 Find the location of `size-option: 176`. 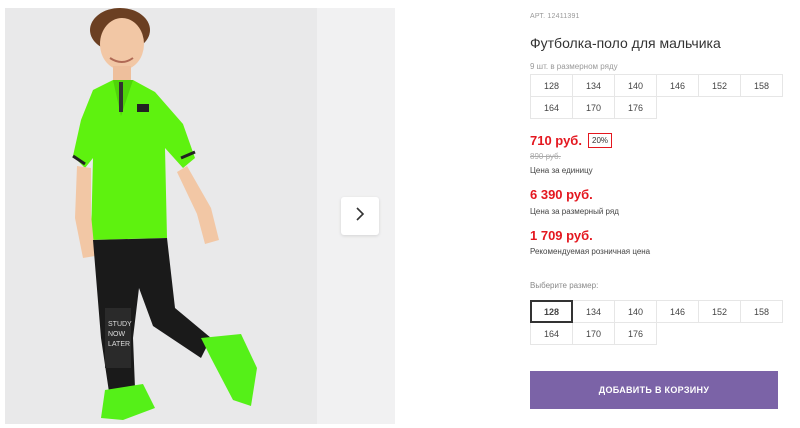

size-option: 176 is located at coordinates (635, 333).